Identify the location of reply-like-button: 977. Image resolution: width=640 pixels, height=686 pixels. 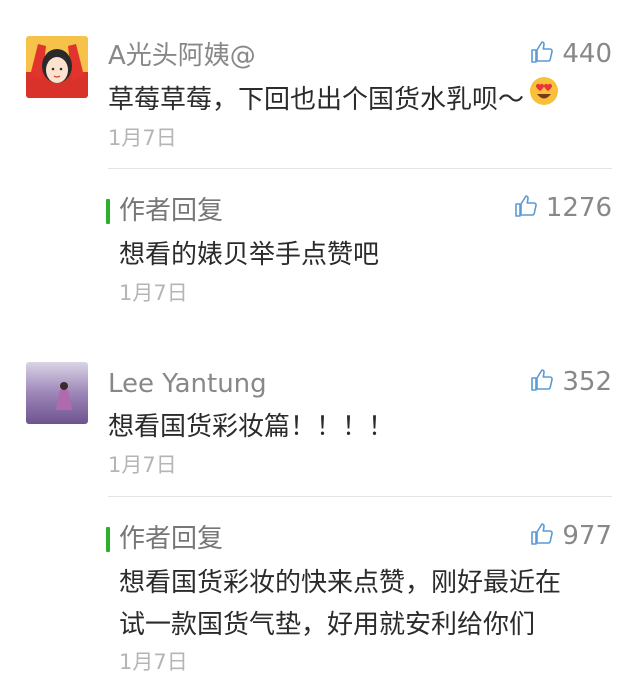
(571, 536).